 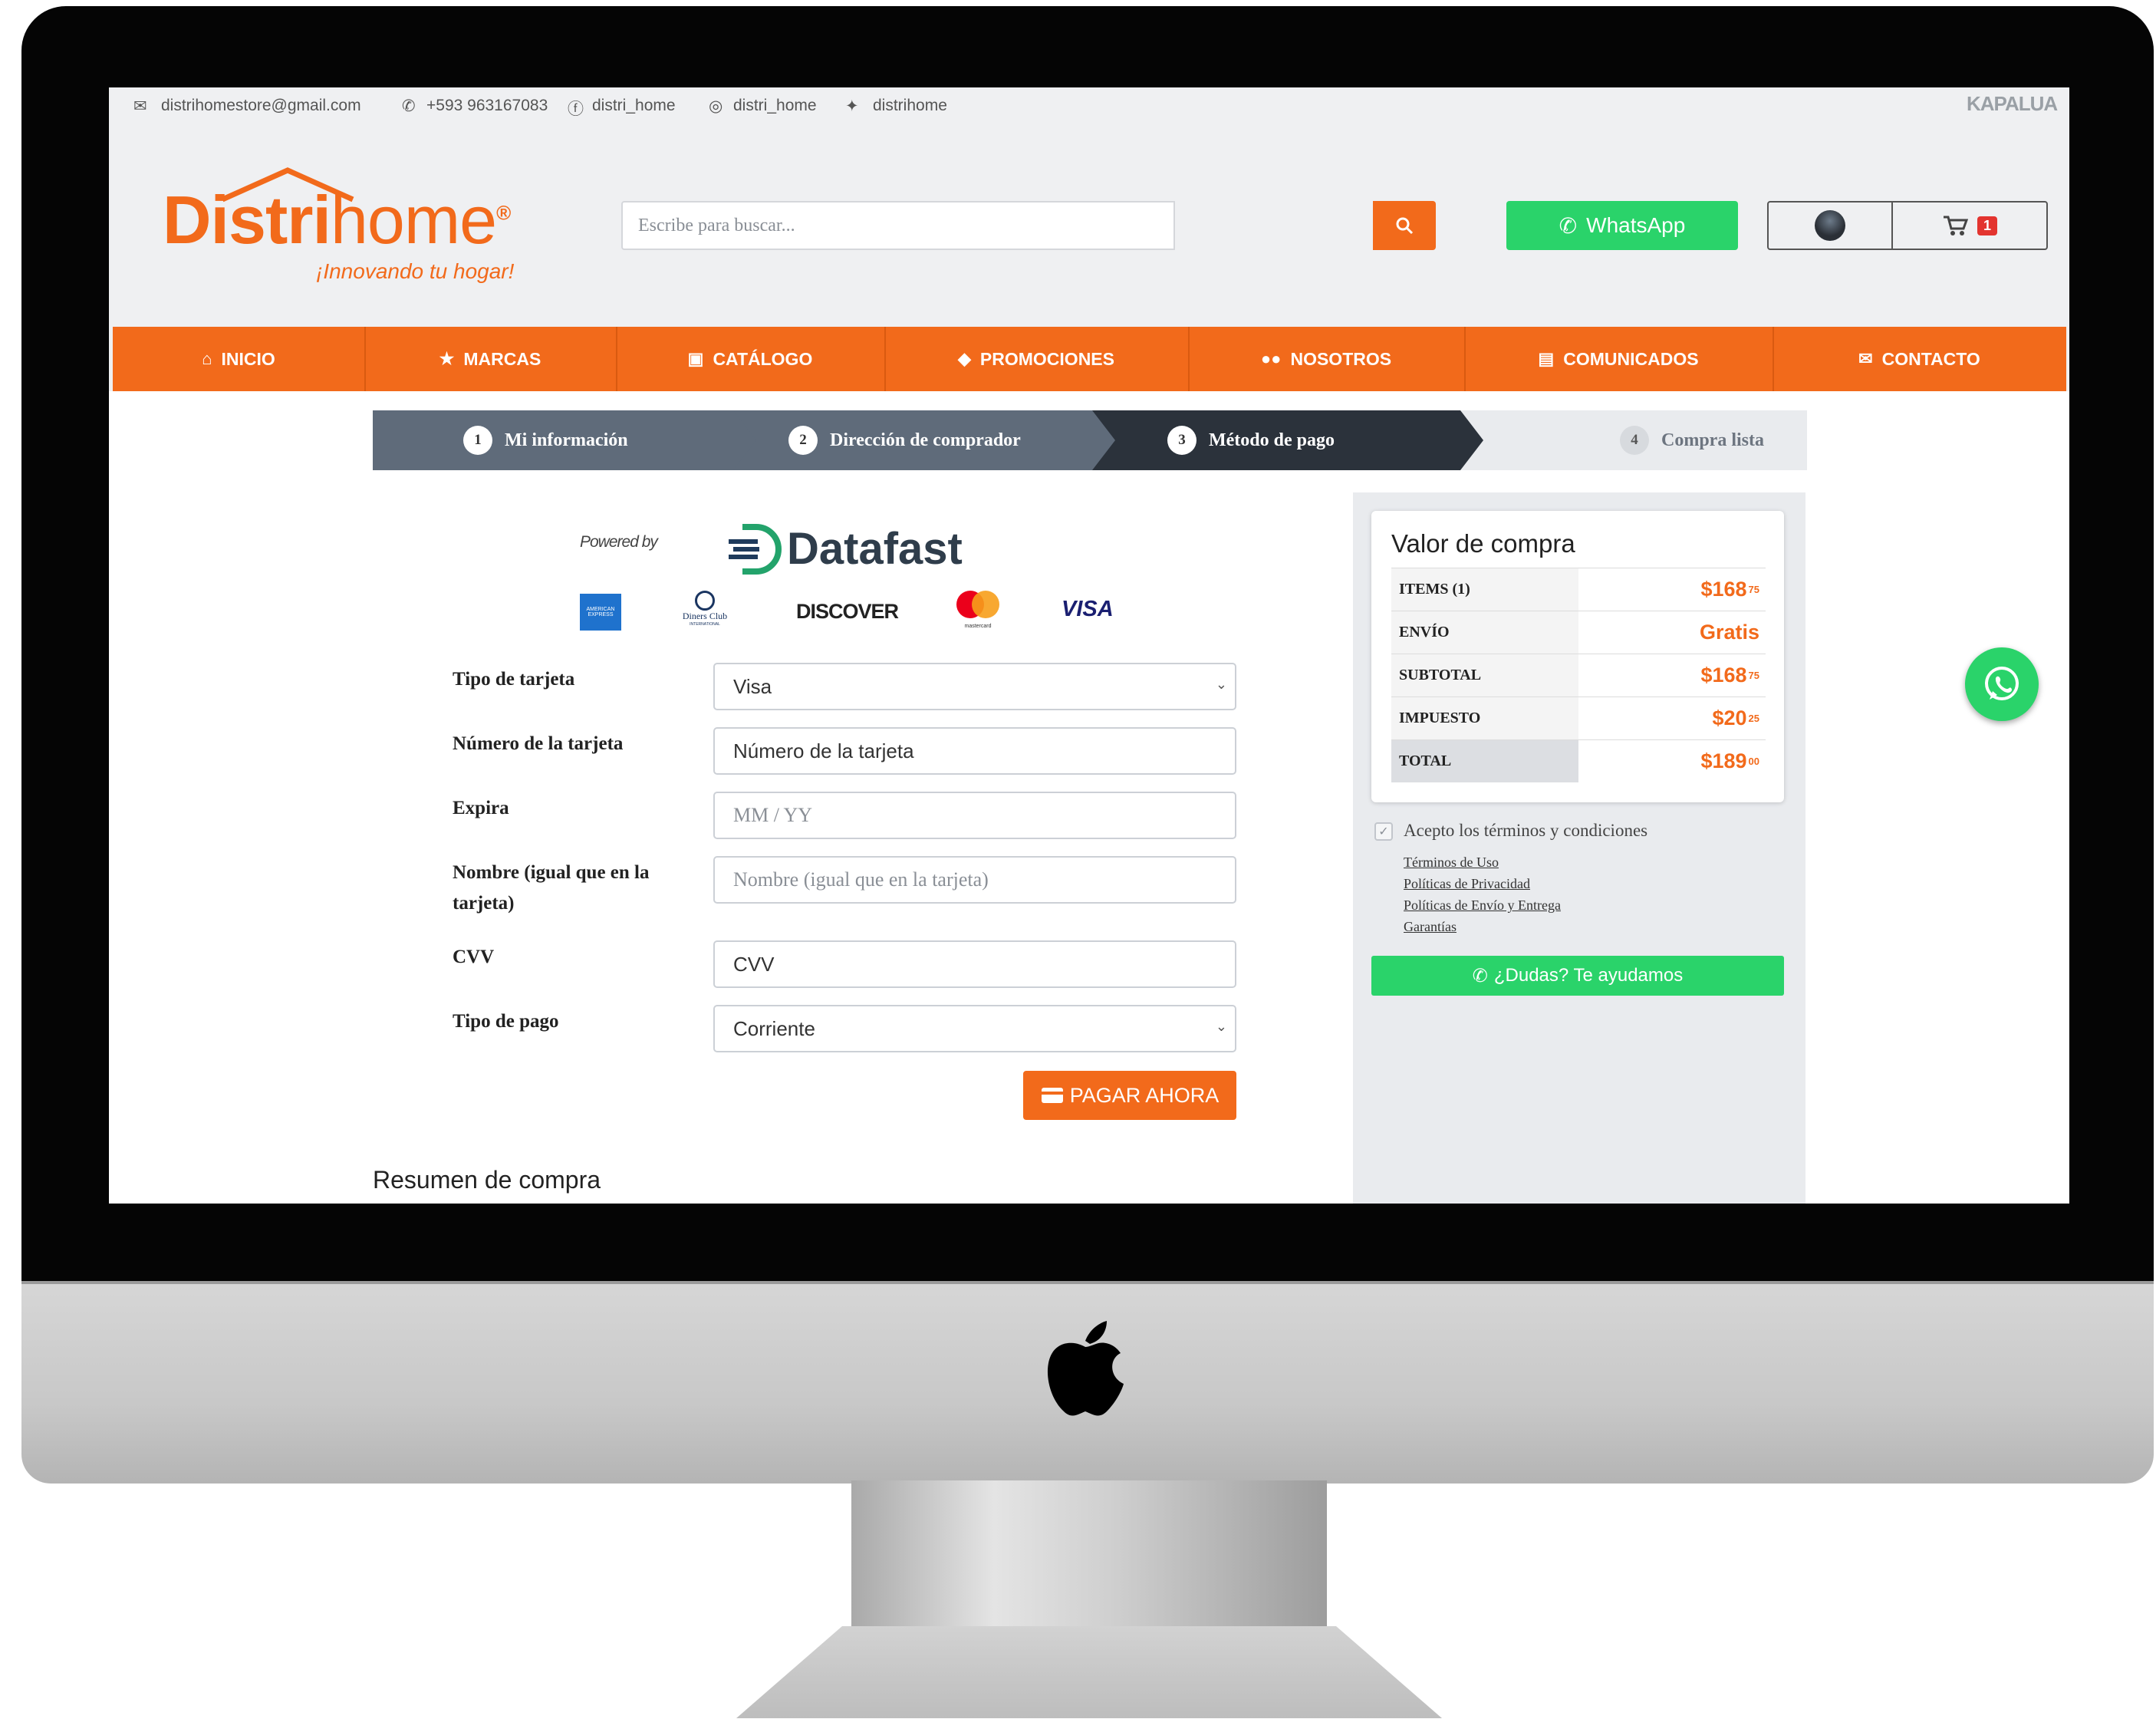 I want to click on summary-value: $20 25, so click(x=1735, y=717).